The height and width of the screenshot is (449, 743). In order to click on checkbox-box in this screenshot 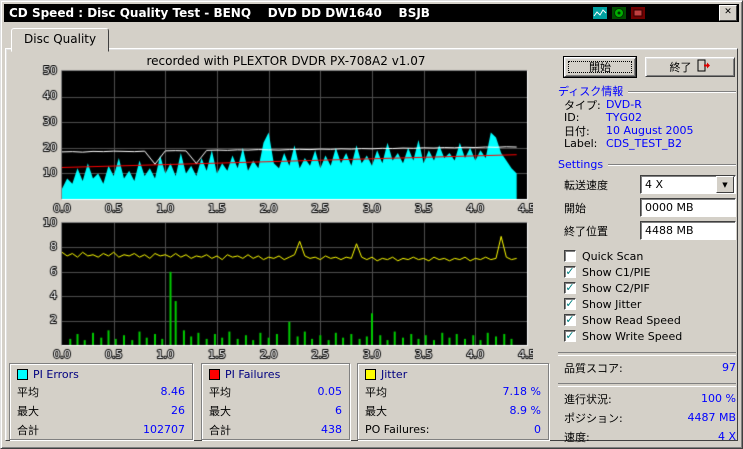, I will do `click(570, 256)`.